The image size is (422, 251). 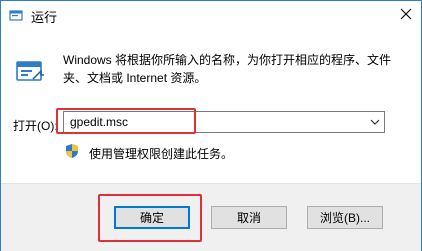 I want to click on close-icon, so click(x=406, y=16).